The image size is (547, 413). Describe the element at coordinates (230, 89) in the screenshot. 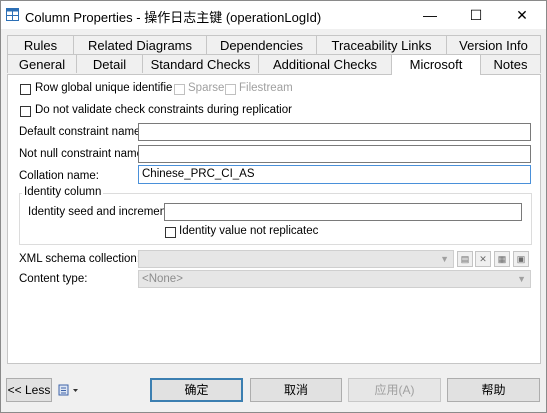

I see `filestream-checkbox` at that location.